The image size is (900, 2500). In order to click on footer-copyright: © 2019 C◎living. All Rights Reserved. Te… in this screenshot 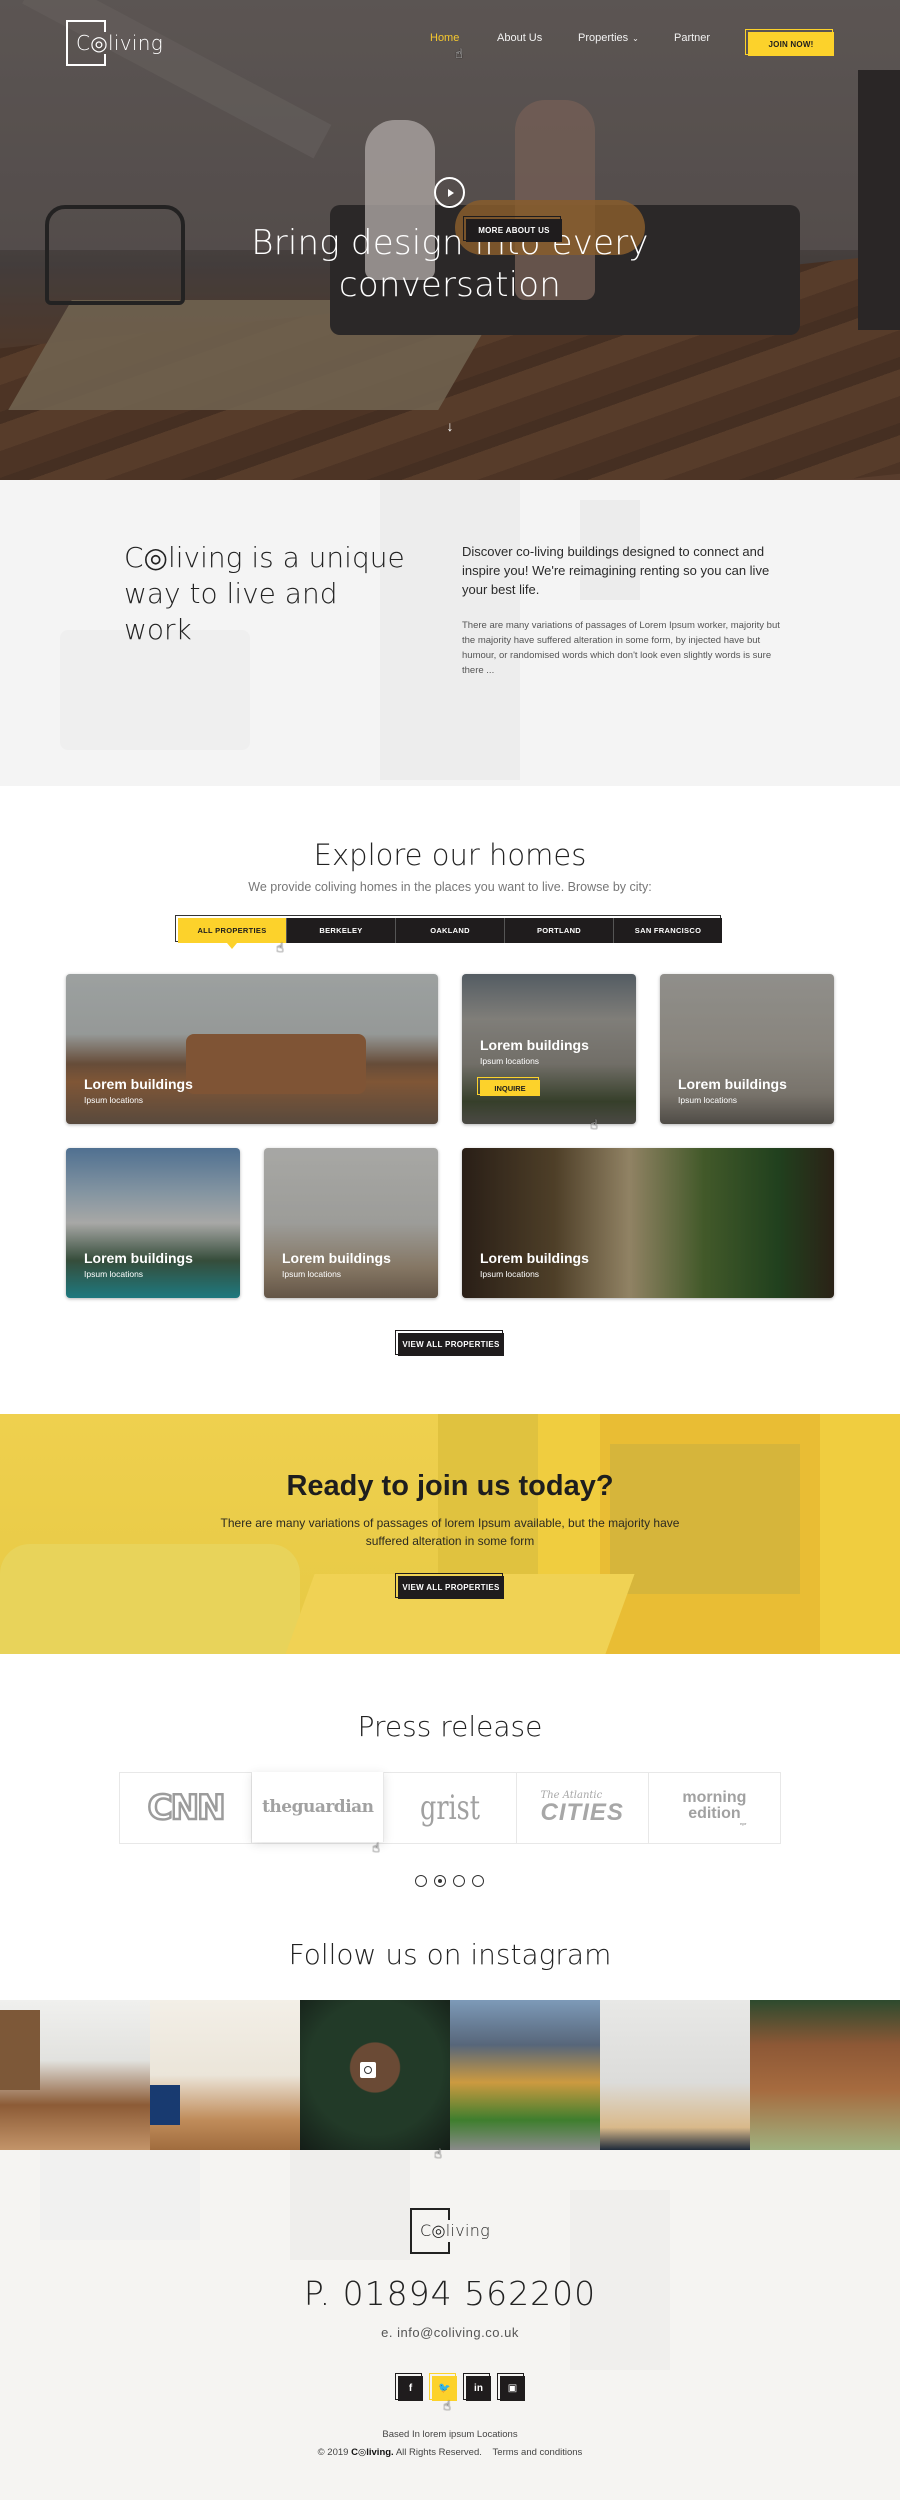, I will do `click(450, 2452)`.